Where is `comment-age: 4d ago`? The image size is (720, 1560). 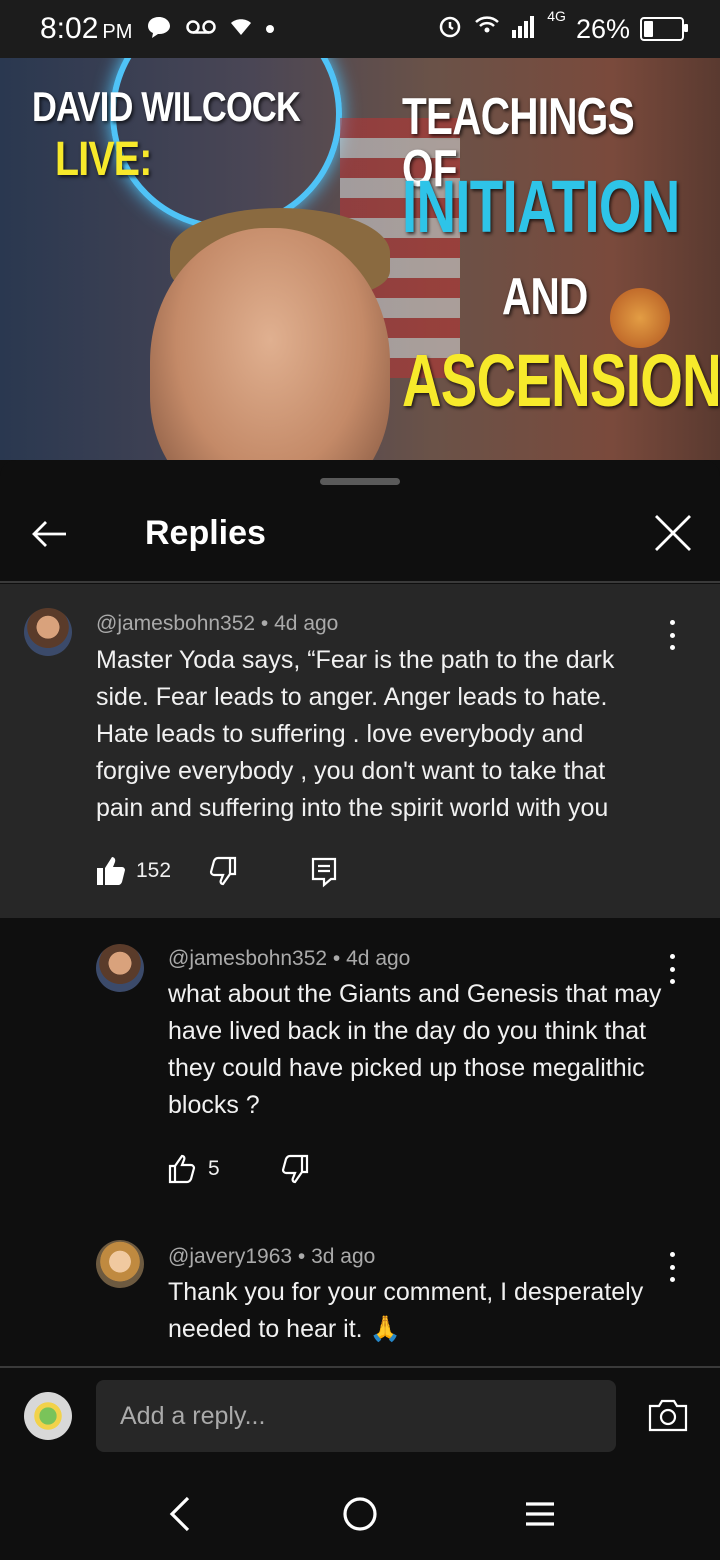
comment-age: 4d ago is located at coordinates (306, 623).